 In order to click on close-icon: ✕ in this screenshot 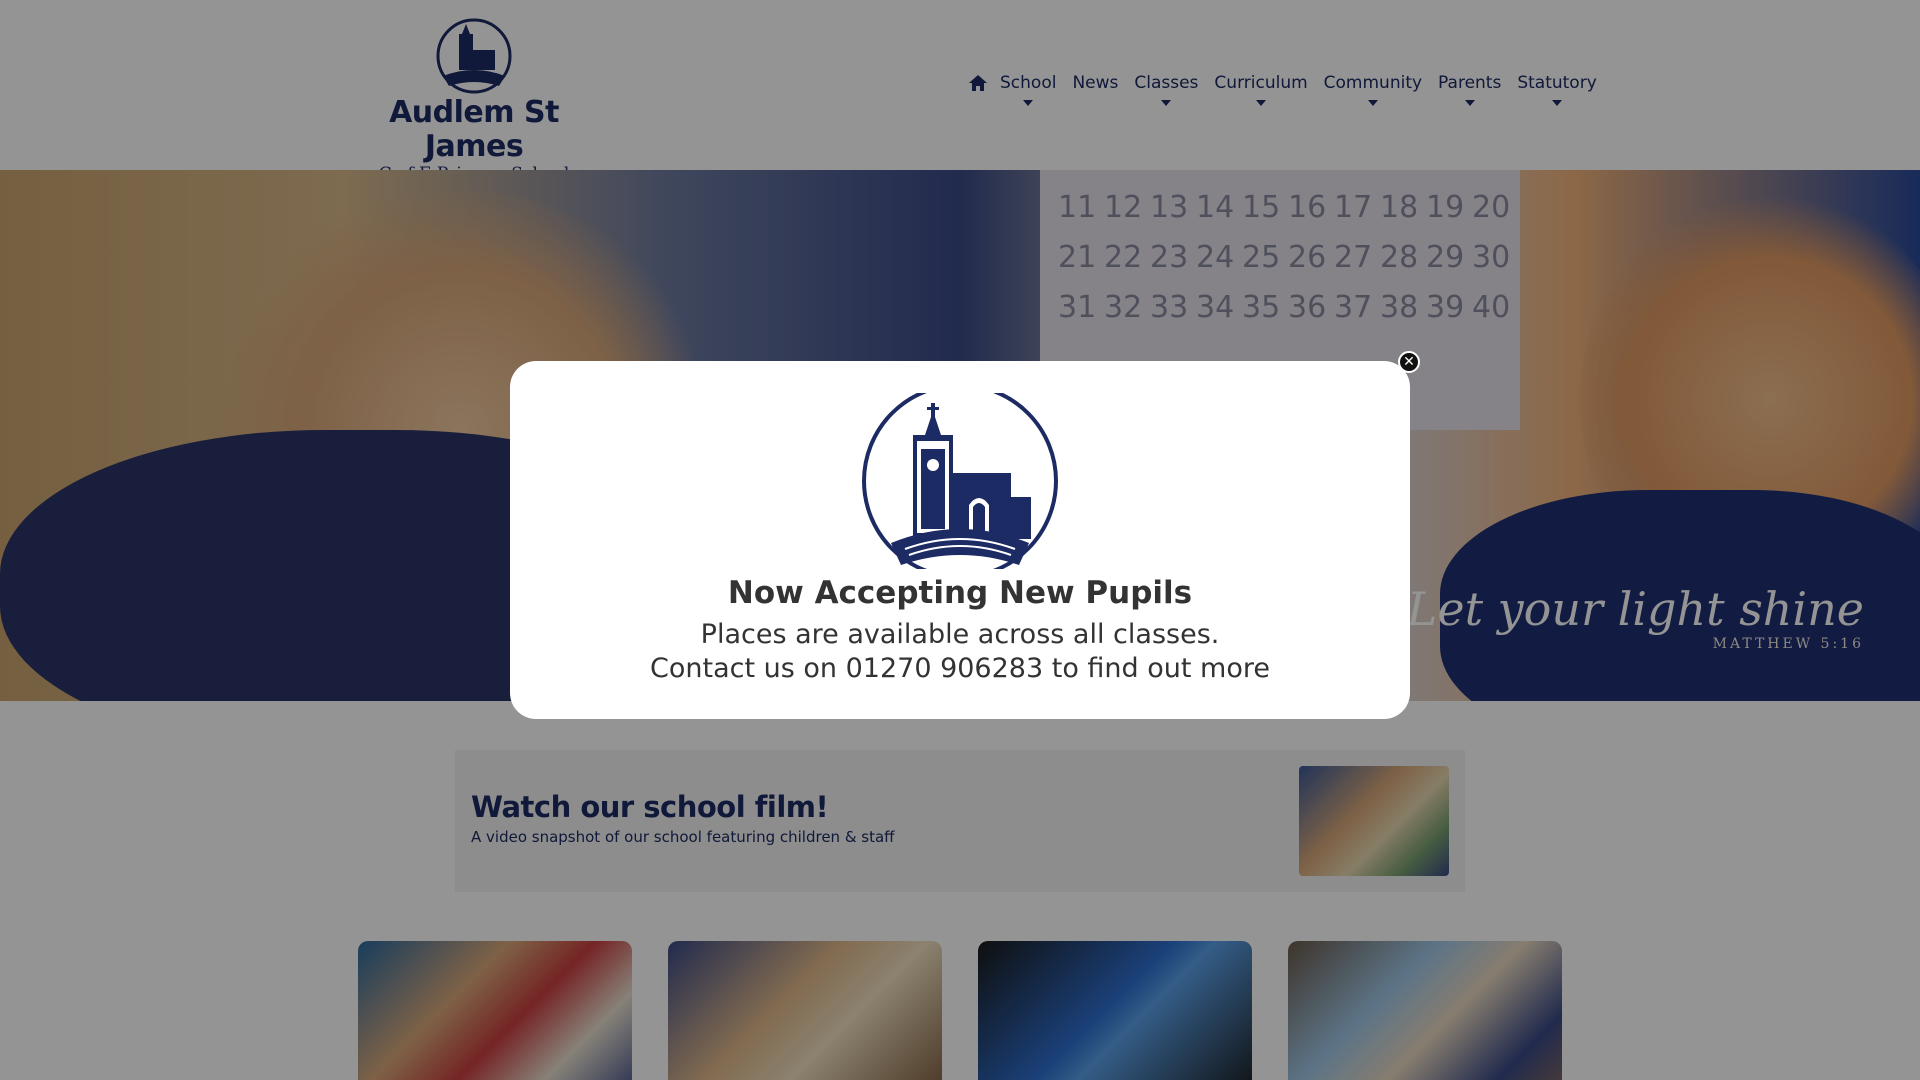, I will do `click(1409, 362)`.